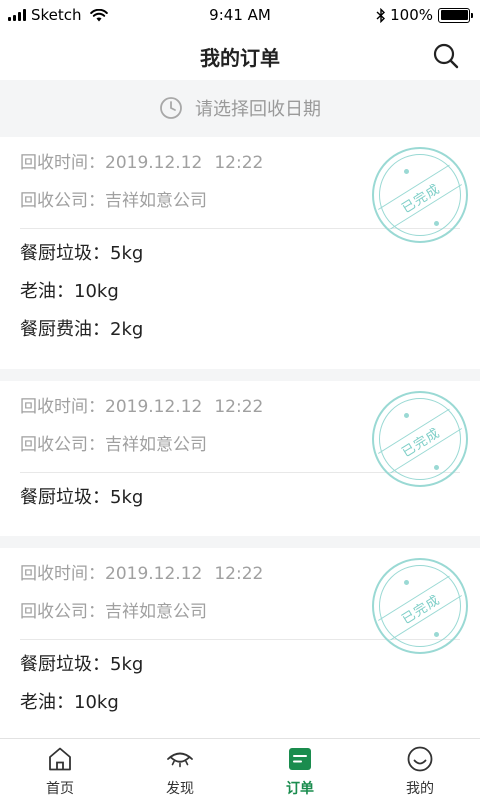  What do you see at coordinates (258, 109) in the screenshot?
I see `date-picker-label: 请选择回收日期` at bounding box center [258, 109].